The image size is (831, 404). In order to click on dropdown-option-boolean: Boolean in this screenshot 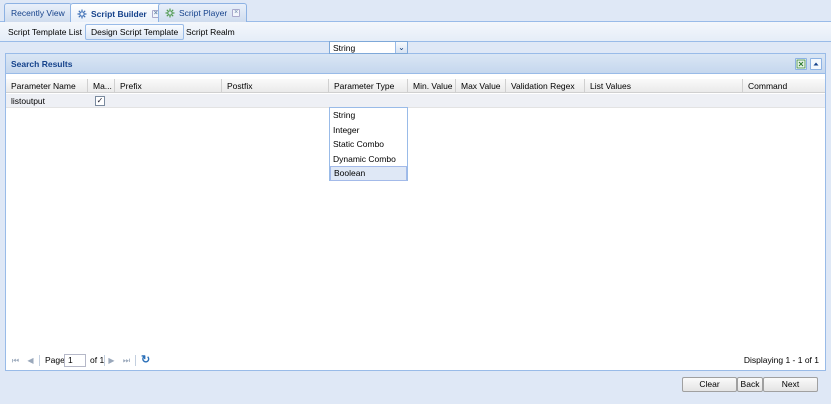, I will do `click(368, 173)`.